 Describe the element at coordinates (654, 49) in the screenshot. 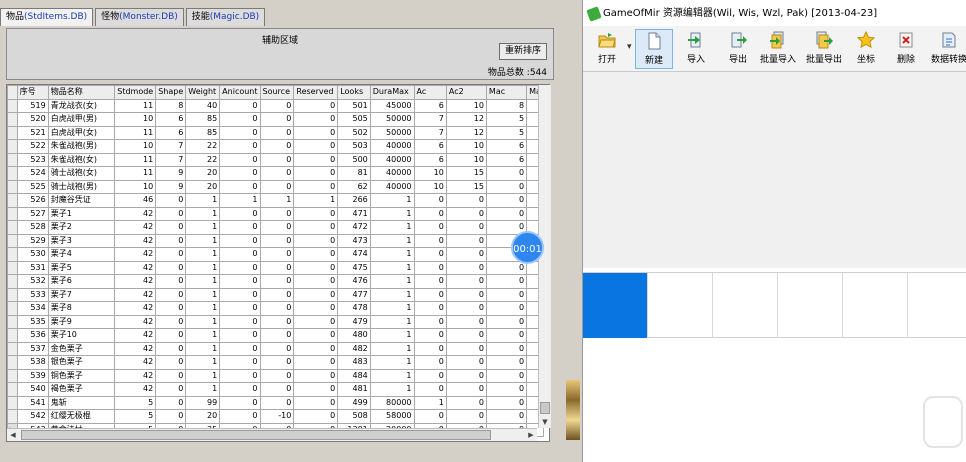

I see `toolbar-button-new-file: 新建` at that location.